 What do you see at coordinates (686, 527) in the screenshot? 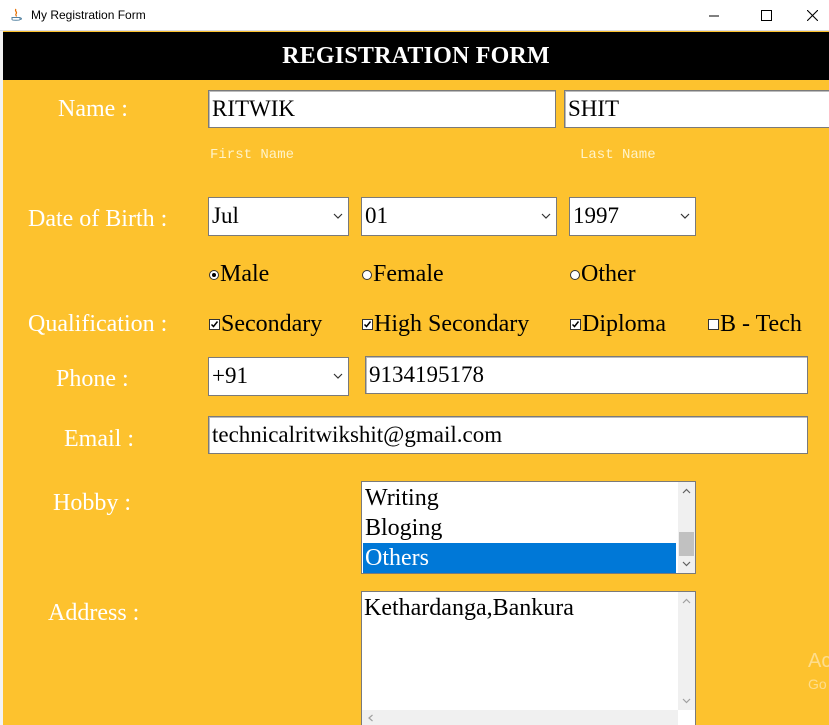
I see `hobby-scrollbar` at bounding box center [686, 527].